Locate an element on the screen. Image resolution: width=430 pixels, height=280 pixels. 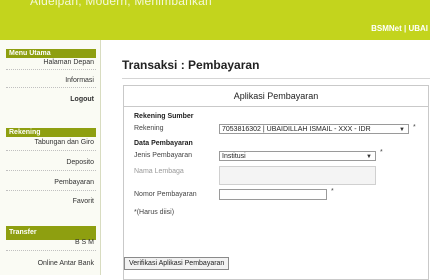
sidebar-item-pembayaran: Pembayaran is located at coordinates (74, 182).